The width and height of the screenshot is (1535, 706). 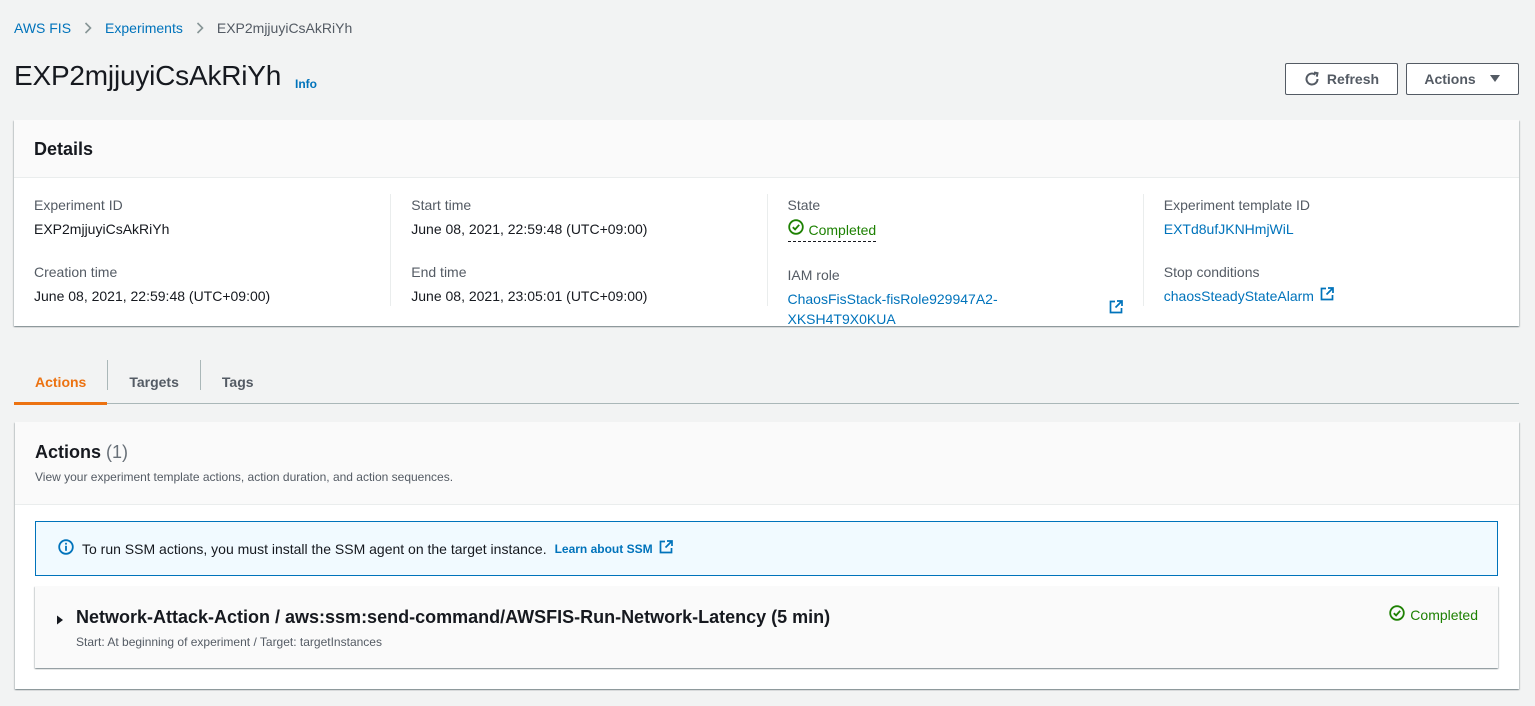 What do you see at coordinates (813, 275) in the screenshot?
I see `iam-role-label: IAM role` at bounding box center [813, 275].